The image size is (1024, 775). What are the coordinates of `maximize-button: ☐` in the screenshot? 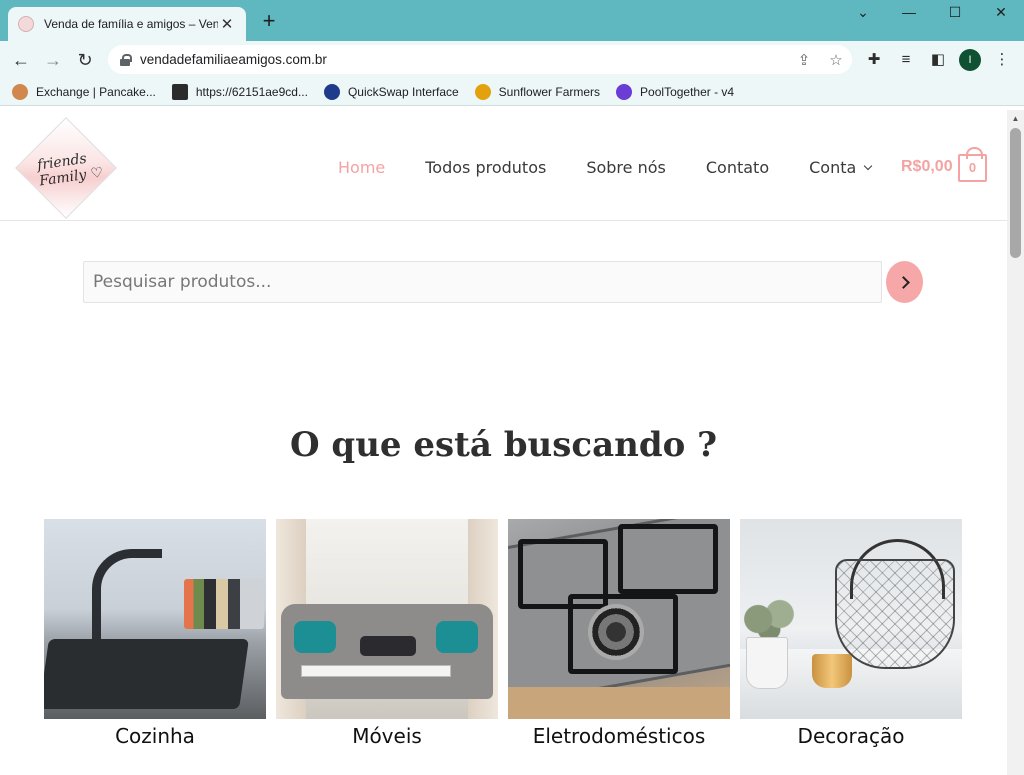 It's located at (955, 14).